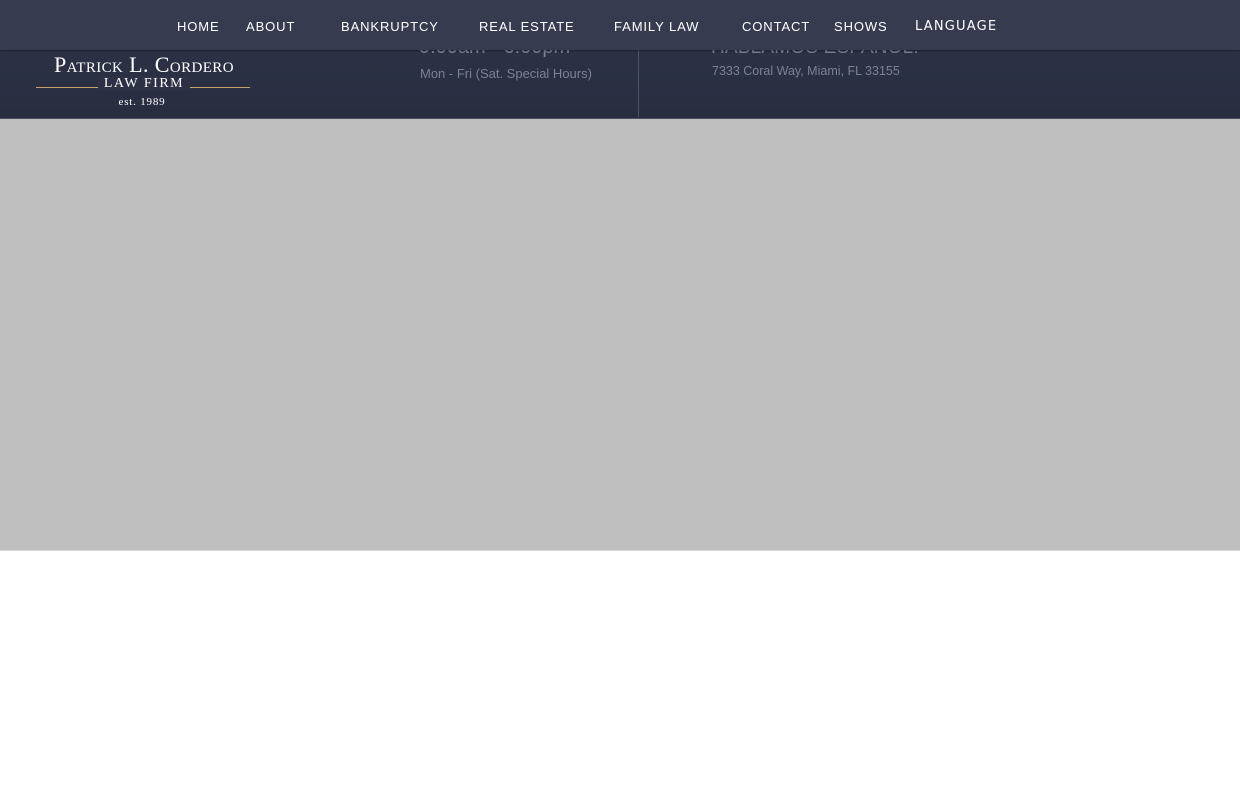 The image size is (1240, 800). I want to click on logo-firm-name: Patrick L. Cordero, so click(144, 64).